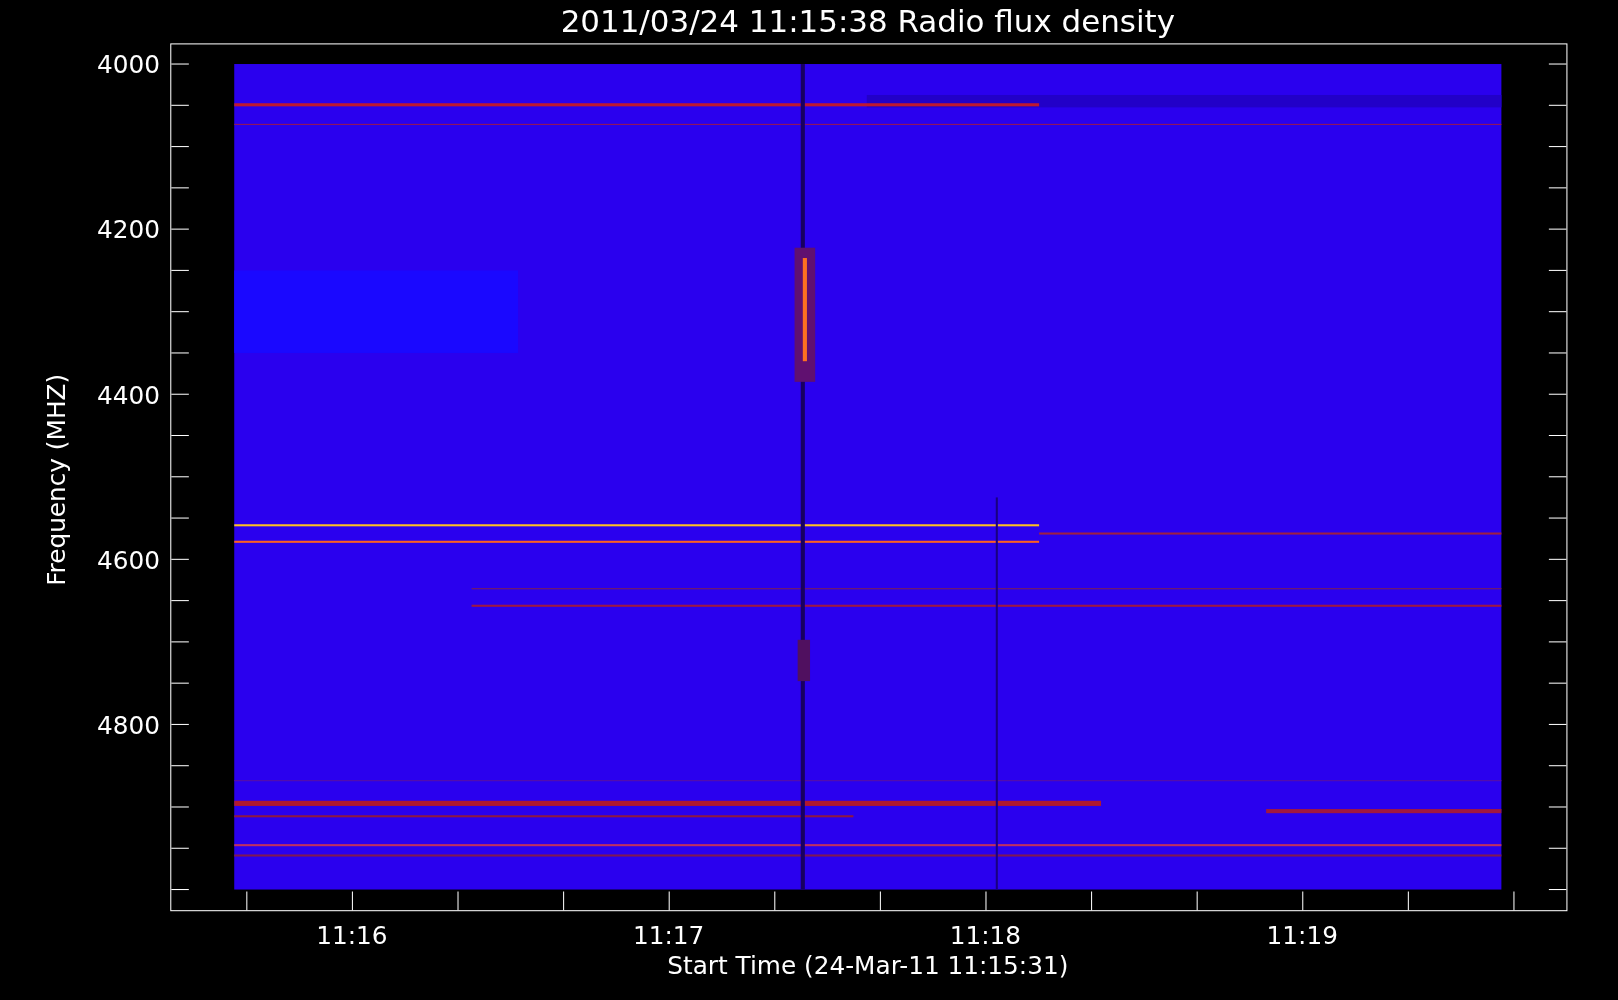 The width and height of the screenshot is (1618, 1000). I want to click on tick-label: 4400, so click(128, 395).